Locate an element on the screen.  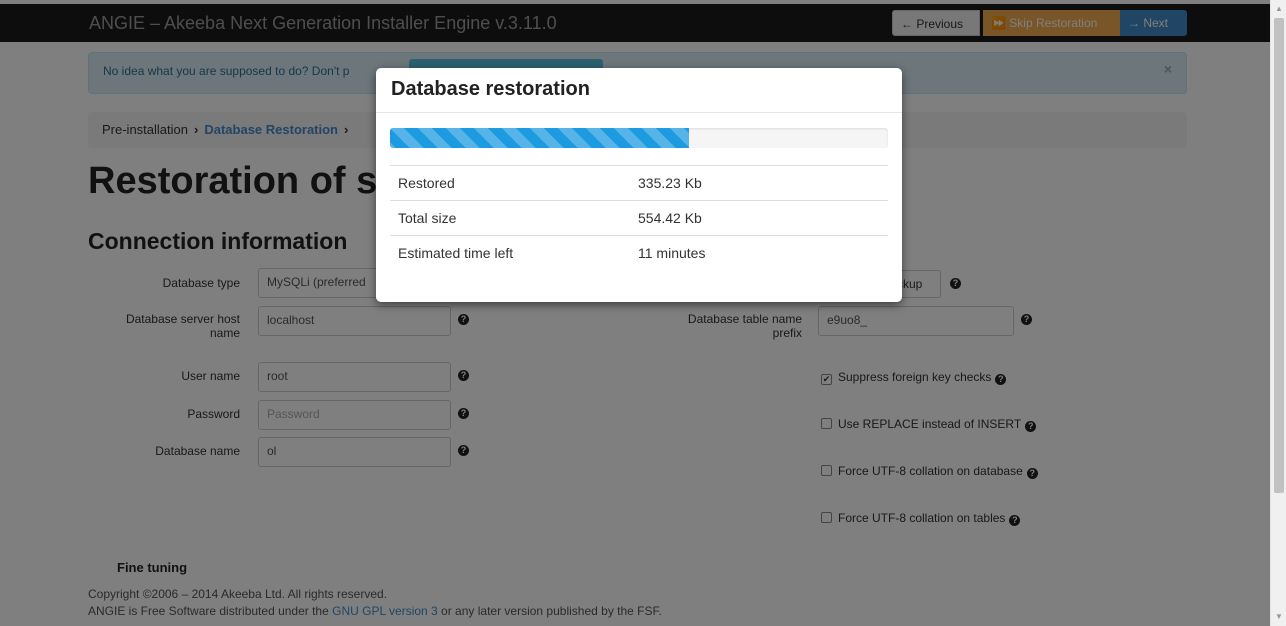
vertical-scrollbar: ▲ ▼ is located at coordinates (1278, 313).